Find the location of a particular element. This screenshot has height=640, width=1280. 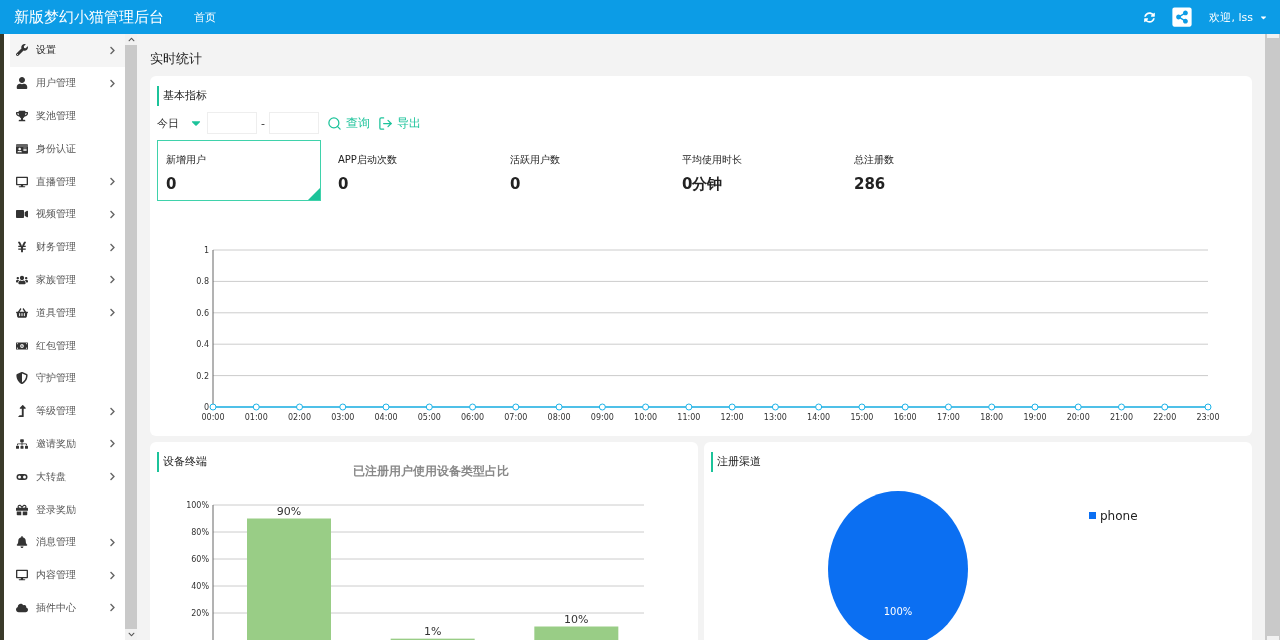

sidebar-item: 用户管理 is located at coordinates (67, 83).